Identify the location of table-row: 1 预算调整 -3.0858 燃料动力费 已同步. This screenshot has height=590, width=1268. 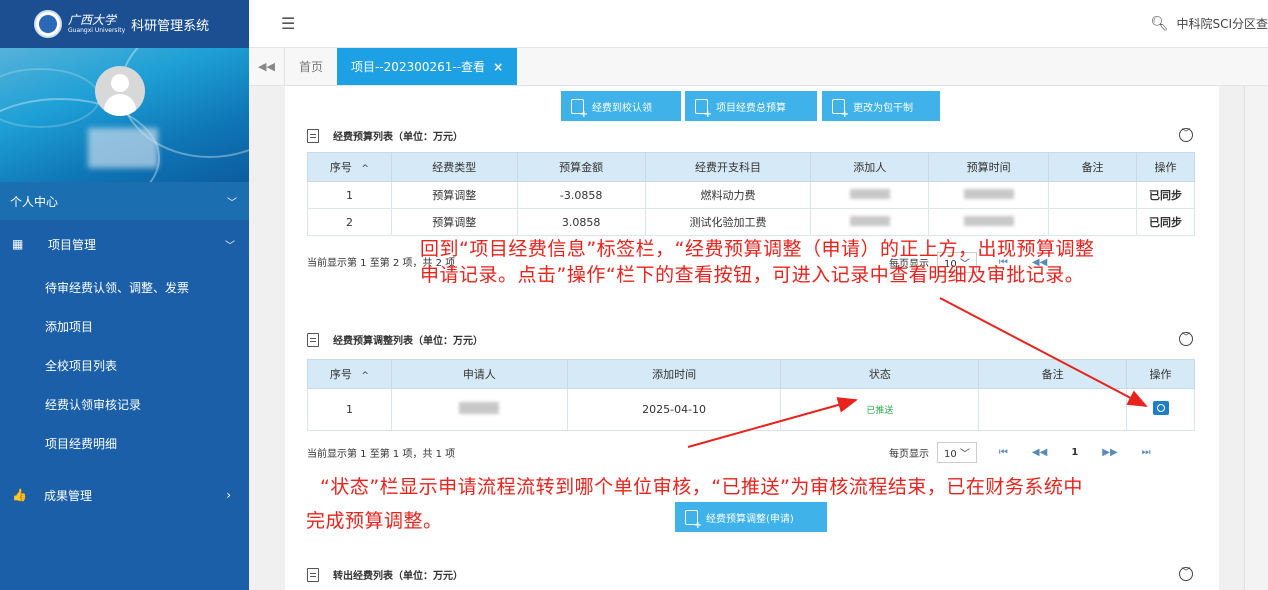
(751, 195).